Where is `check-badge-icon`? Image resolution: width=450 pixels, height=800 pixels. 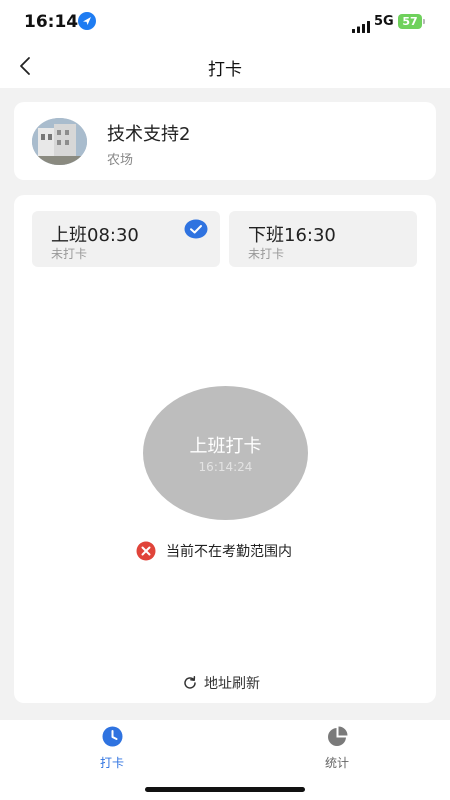
check-badge-icon is located at coordinates (196, 229).